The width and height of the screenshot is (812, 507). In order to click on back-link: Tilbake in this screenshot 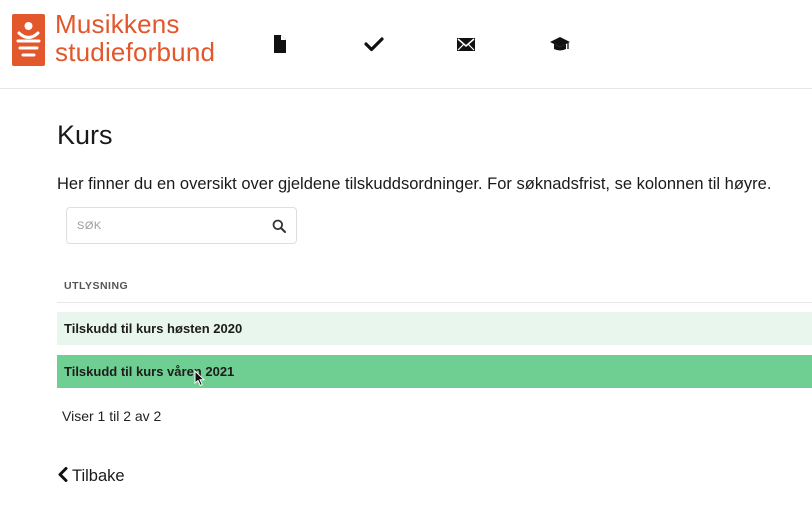, I will do `click(91, 477)`.